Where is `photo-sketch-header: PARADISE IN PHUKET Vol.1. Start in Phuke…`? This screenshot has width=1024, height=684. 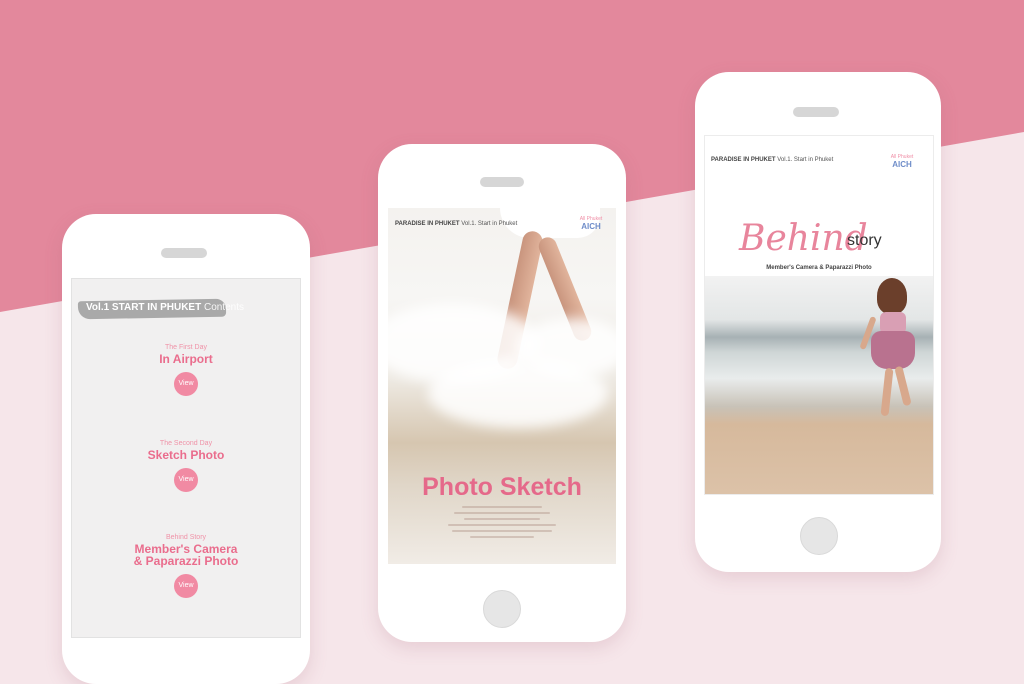
photo-sketch-header: PARADISE IN PHUKET Vol.1. Start in Phuke… is located at coordinates (456, 224).